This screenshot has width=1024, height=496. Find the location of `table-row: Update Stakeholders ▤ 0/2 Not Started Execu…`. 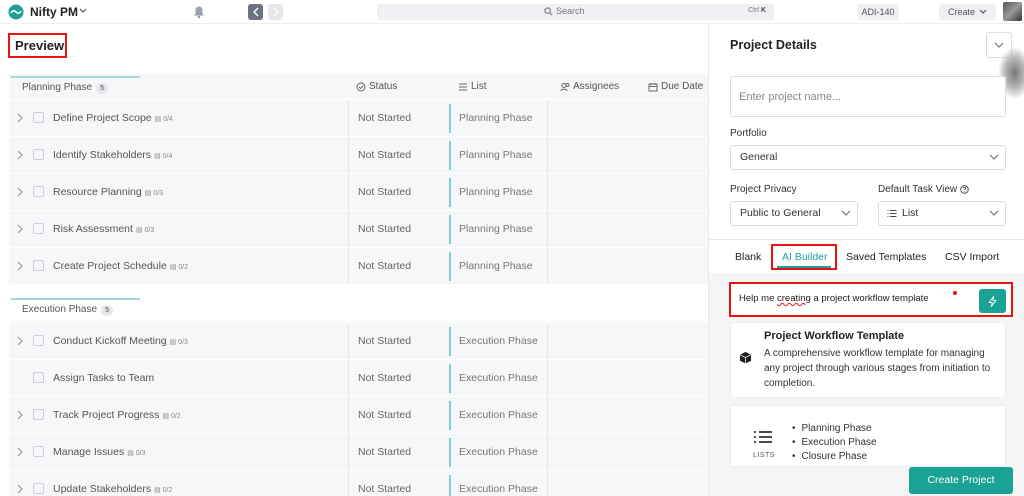

table-row: Update Stakeholders ▤ 0/2 Not Started Execu… is located at coordinates (359, 483).